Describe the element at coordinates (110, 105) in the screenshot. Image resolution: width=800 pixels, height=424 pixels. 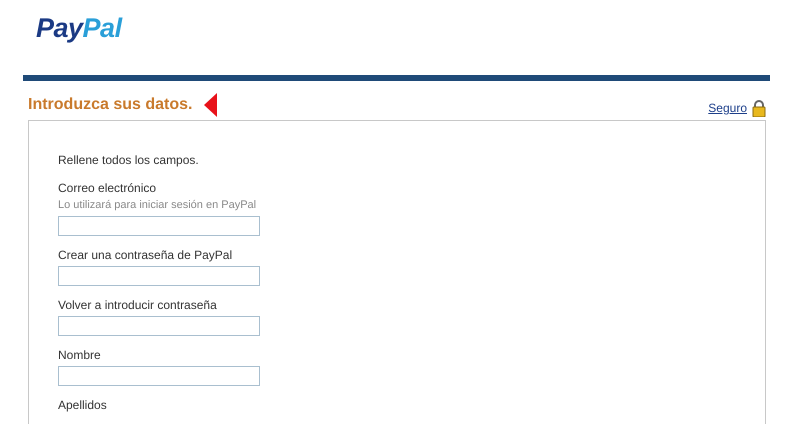
I see `page-heading: Introduzca sus datos.` at that location.